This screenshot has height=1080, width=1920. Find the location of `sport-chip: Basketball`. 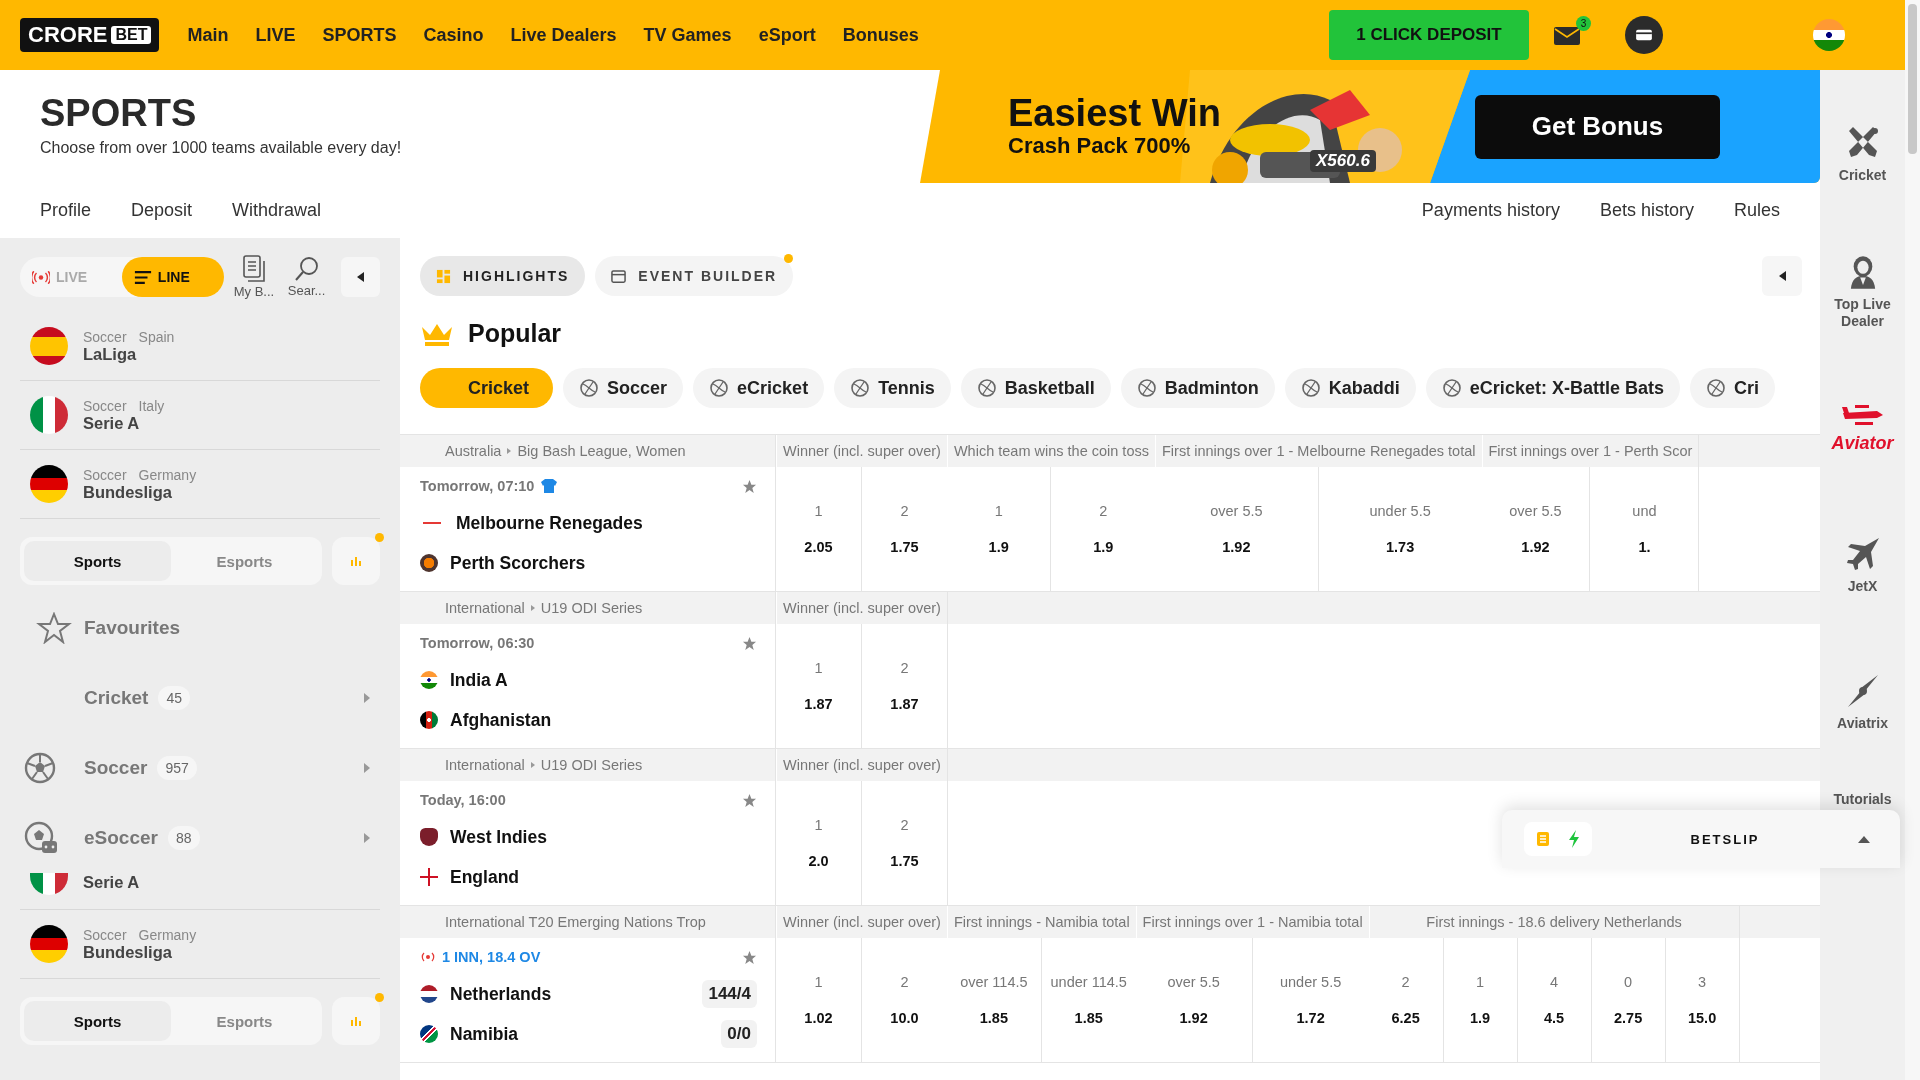

sport-chip: Basketball is located at coordinates (1035, 388).